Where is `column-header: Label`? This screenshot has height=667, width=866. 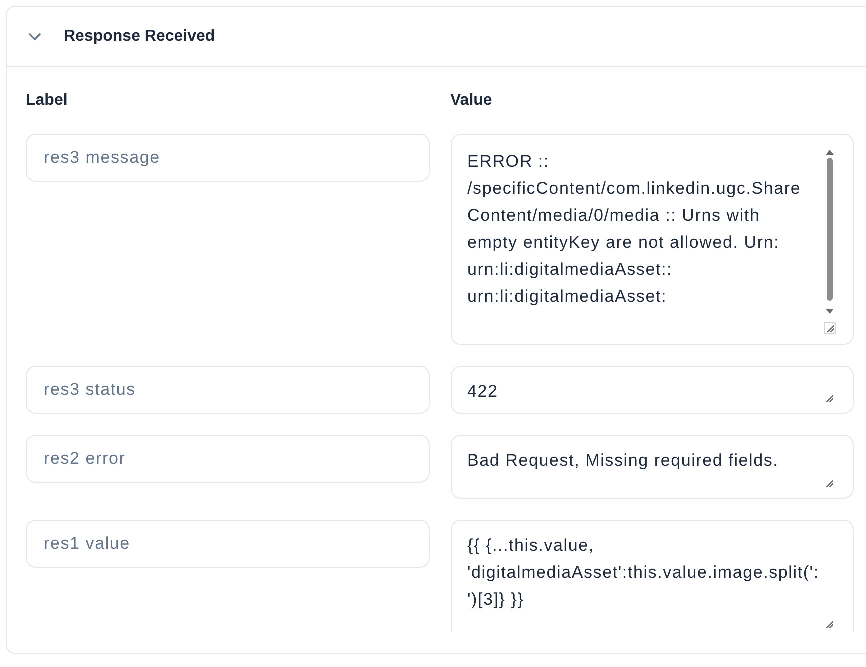 column-header: Label is located at coordinates (47, 101).